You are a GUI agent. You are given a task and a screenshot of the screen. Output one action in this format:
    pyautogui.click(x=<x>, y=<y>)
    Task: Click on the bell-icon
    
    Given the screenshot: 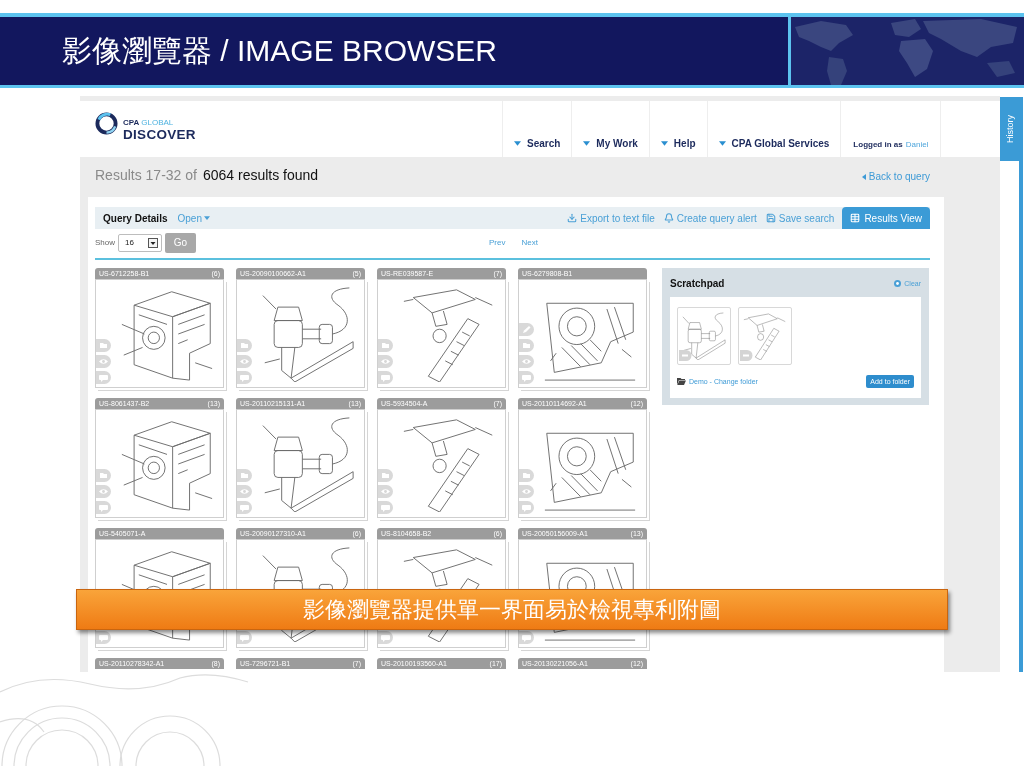 What is the action you would take?
    pyautogui.click(x=668, y=218)
    